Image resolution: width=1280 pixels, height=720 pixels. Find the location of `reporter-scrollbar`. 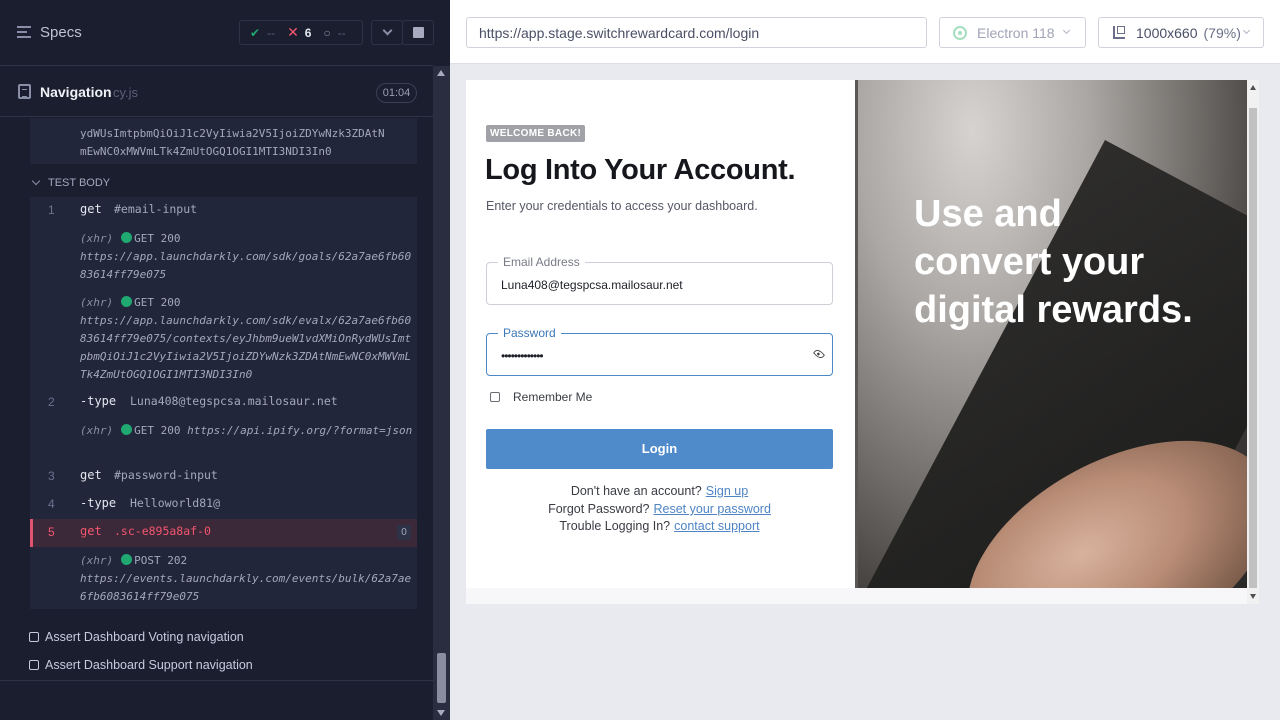

reporter-scrollbar is located at coordinates (441, 393).